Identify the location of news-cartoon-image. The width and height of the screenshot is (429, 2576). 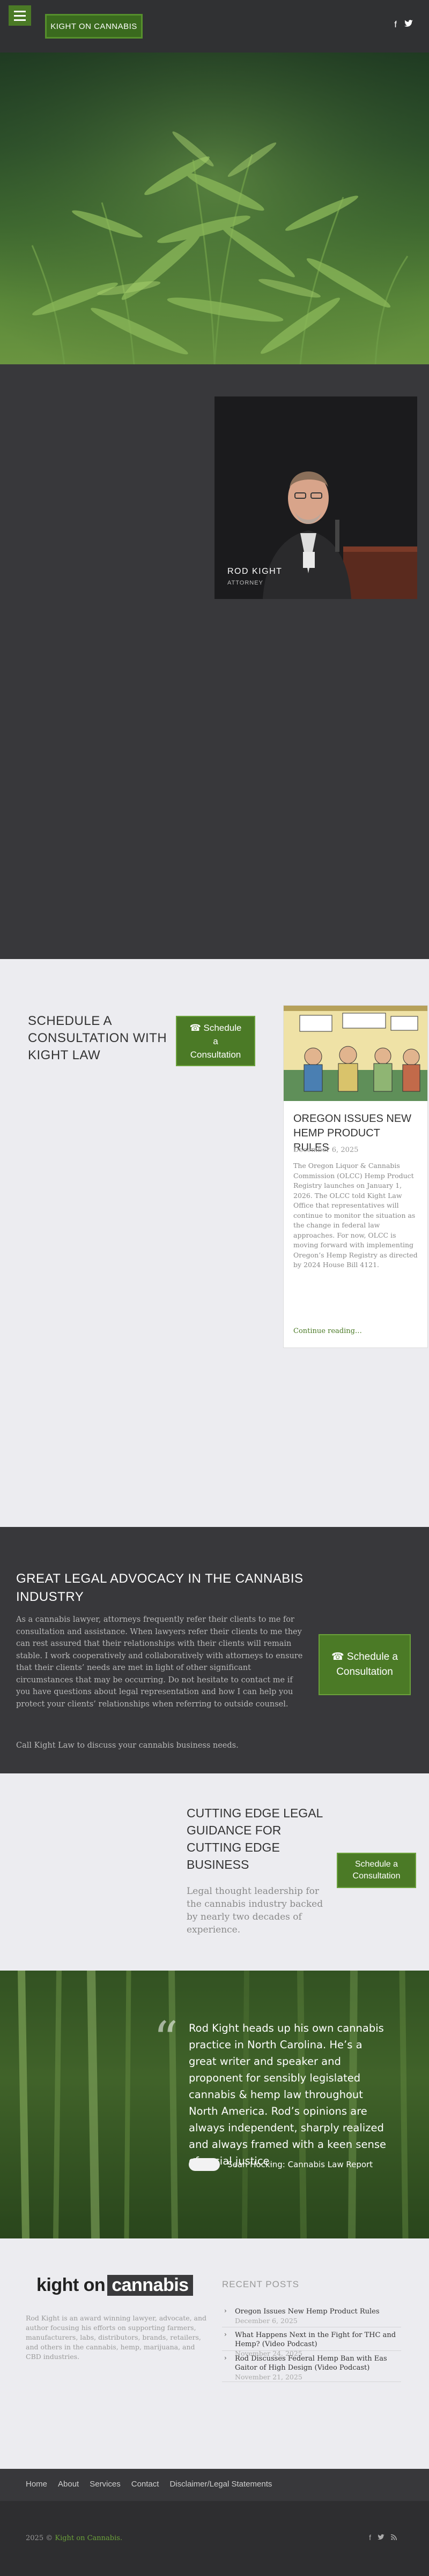
(355, 1053).